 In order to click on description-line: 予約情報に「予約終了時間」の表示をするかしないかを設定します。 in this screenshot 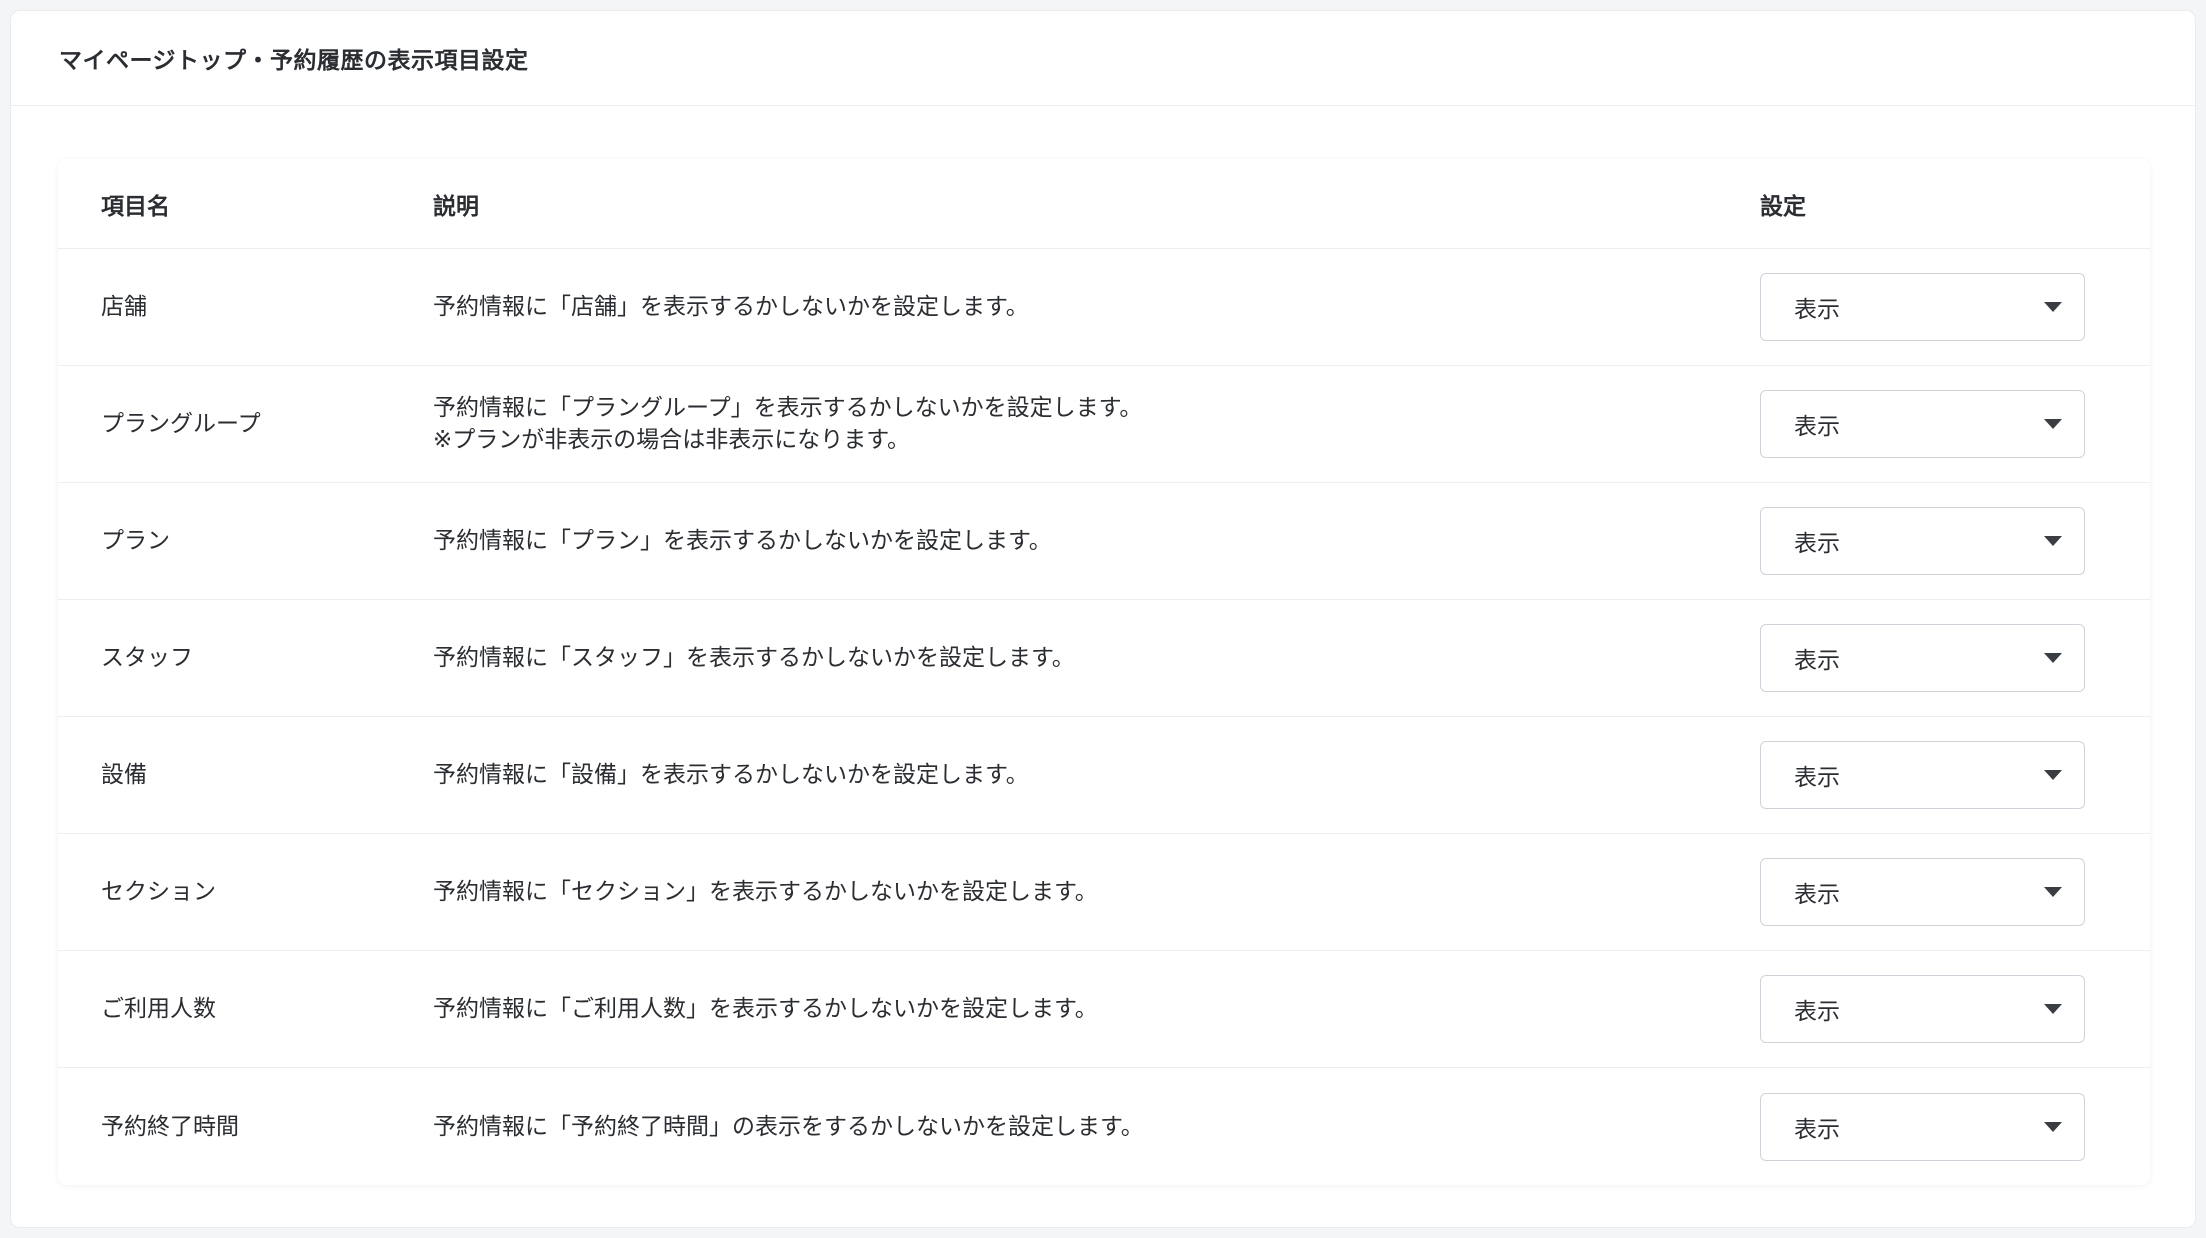, I will do `click(788, 1126)`.